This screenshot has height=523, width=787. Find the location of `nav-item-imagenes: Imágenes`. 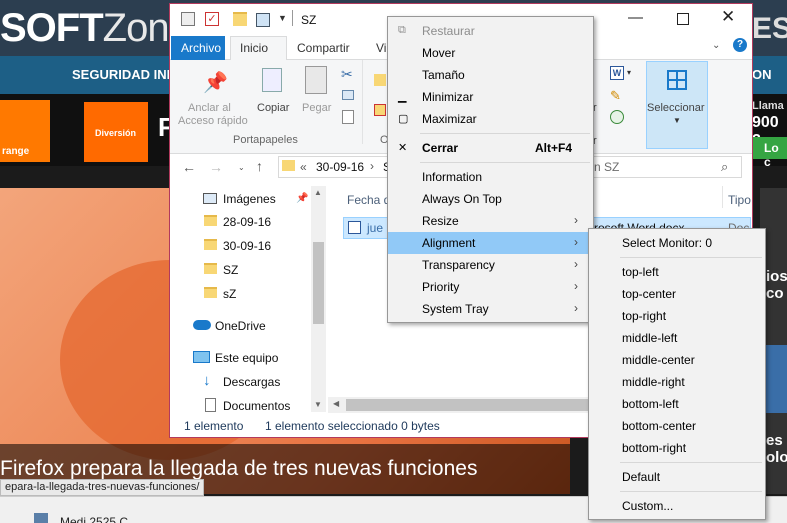

nav-item-imagenes: Imágenes is located at coordinates (249, 199).